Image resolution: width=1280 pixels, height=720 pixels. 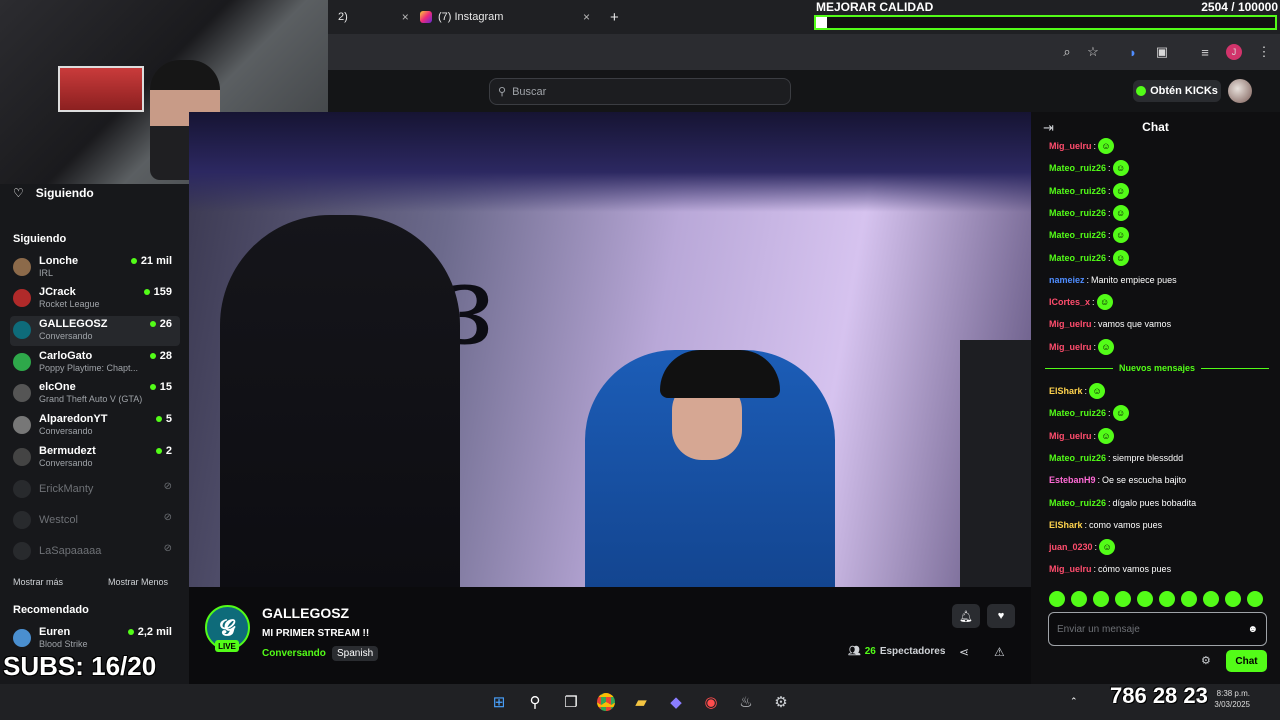 I want to click on chat-message: ElShark: ☺, so click(x=1077, y=391).